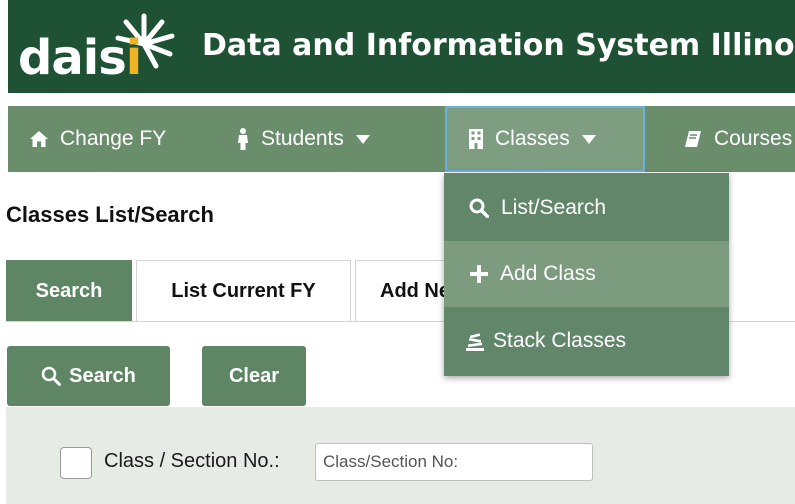 This screenshot has width=795, height=504. What do you see at coordinates (243, 139) in the screenshot?
I see `person-icon` at bounding box center [243, 139].